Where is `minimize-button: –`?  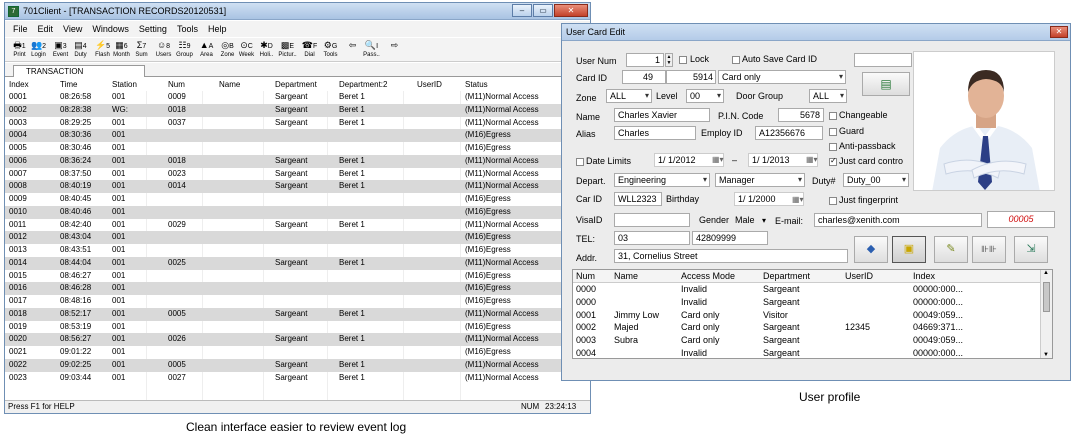
minimize-button: – is located at coordinates (522, 10).